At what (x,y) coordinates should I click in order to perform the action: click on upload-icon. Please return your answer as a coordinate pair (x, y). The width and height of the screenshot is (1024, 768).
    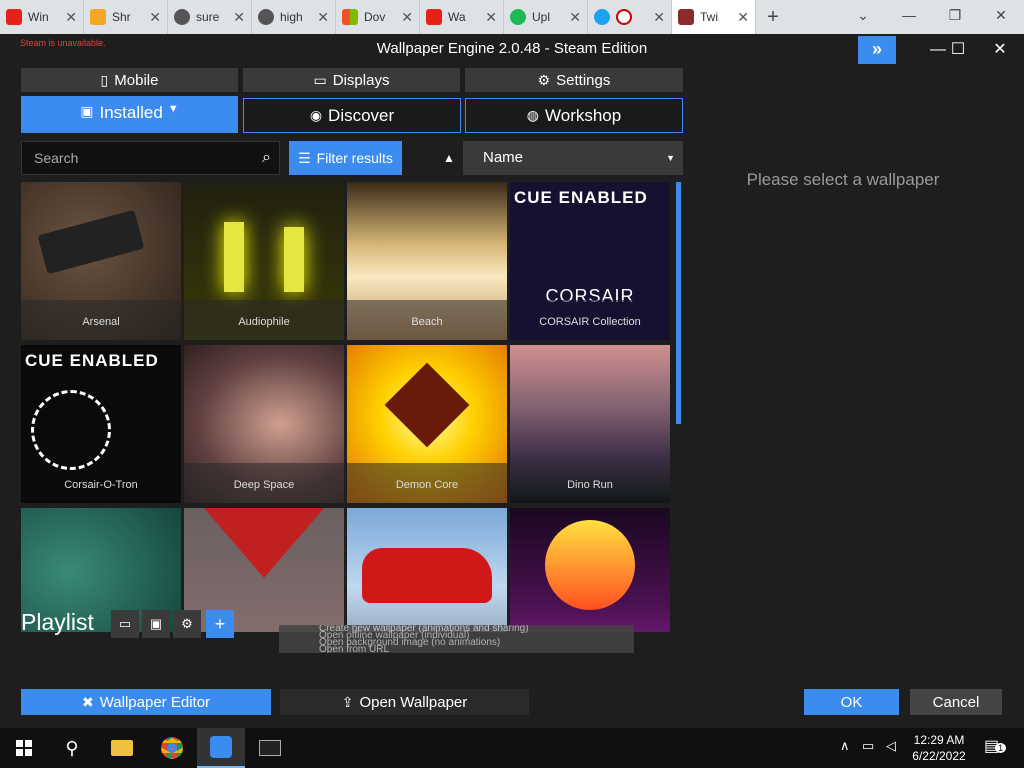
    Looking at the image, I should click on (518, 17).